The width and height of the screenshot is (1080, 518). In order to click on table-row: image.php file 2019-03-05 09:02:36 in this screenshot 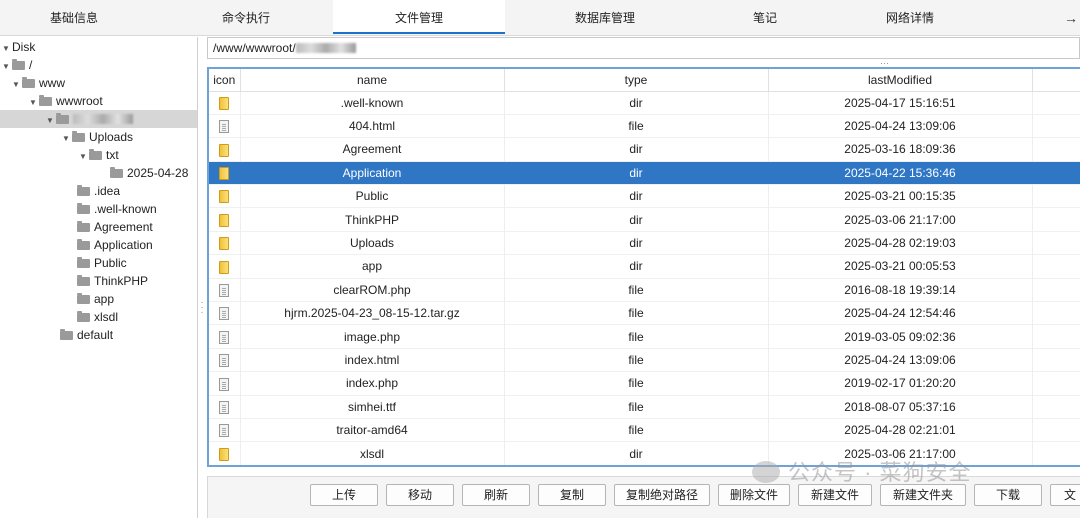, I will do `click(644, 336)`.